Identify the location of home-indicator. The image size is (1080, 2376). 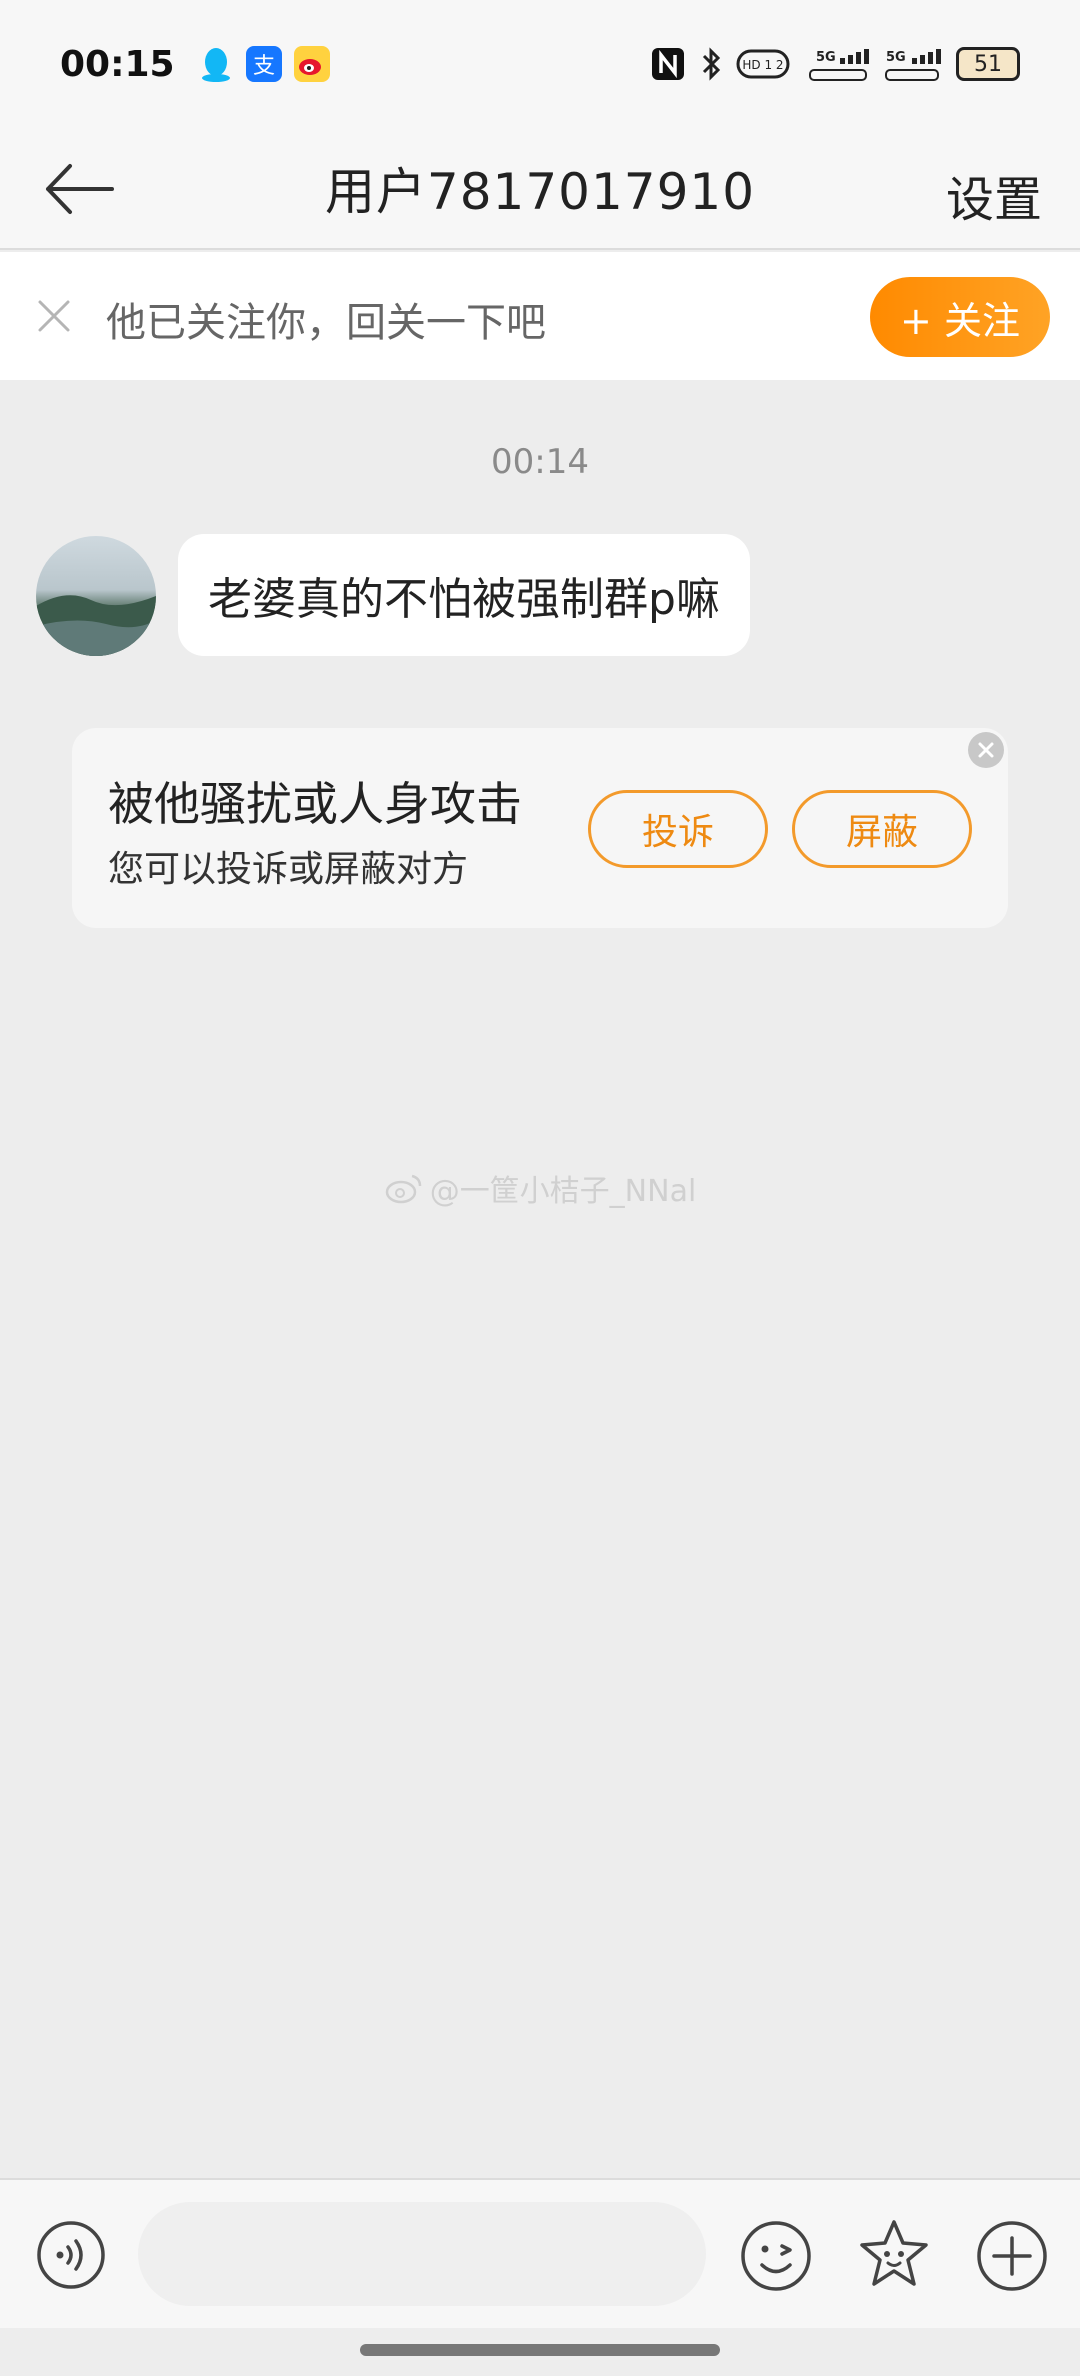
(540, 2350).